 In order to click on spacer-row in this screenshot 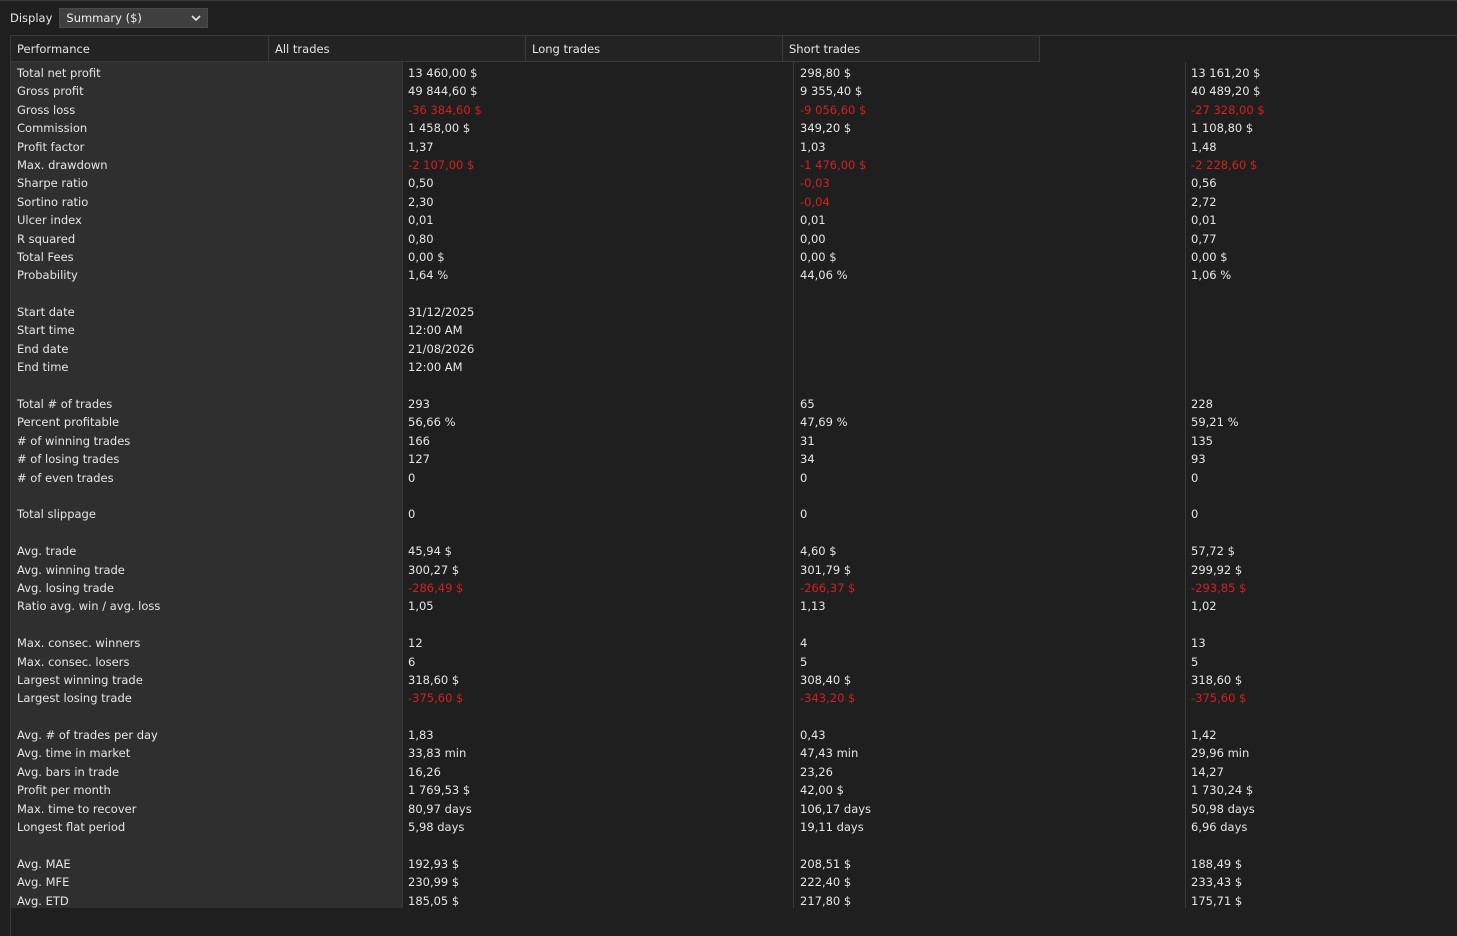, I will do `click(734, 533)`.